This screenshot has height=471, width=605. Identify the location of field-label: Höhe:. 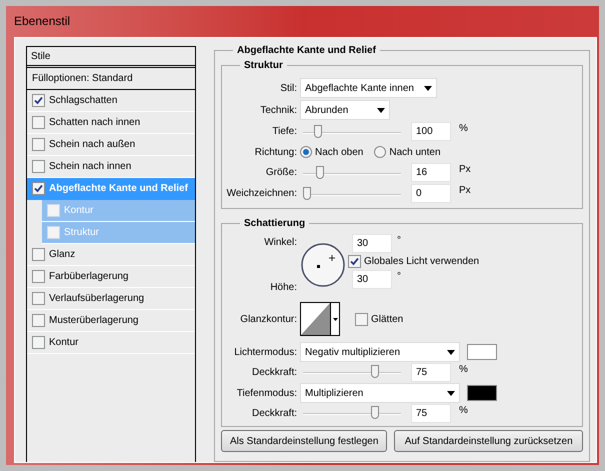
(283, 287).